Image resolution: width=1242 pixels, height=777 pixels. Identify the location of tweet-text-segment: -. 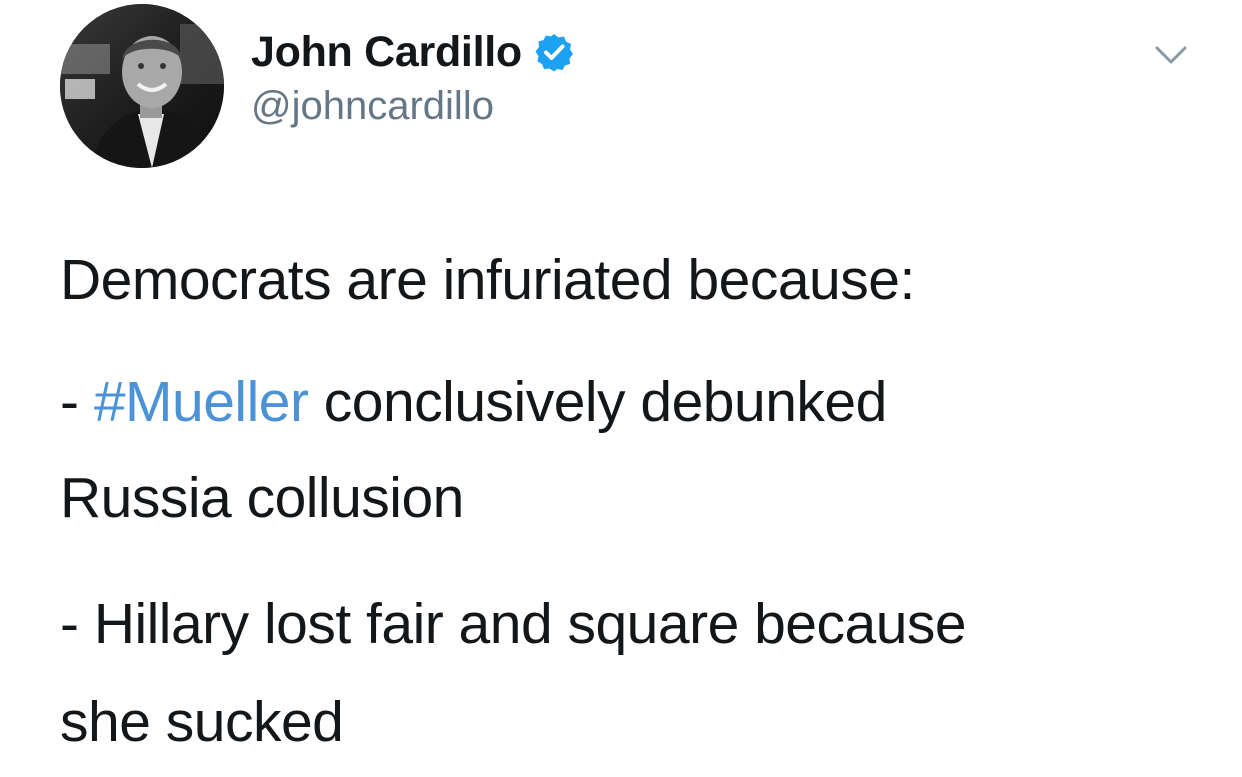
(77, 402).